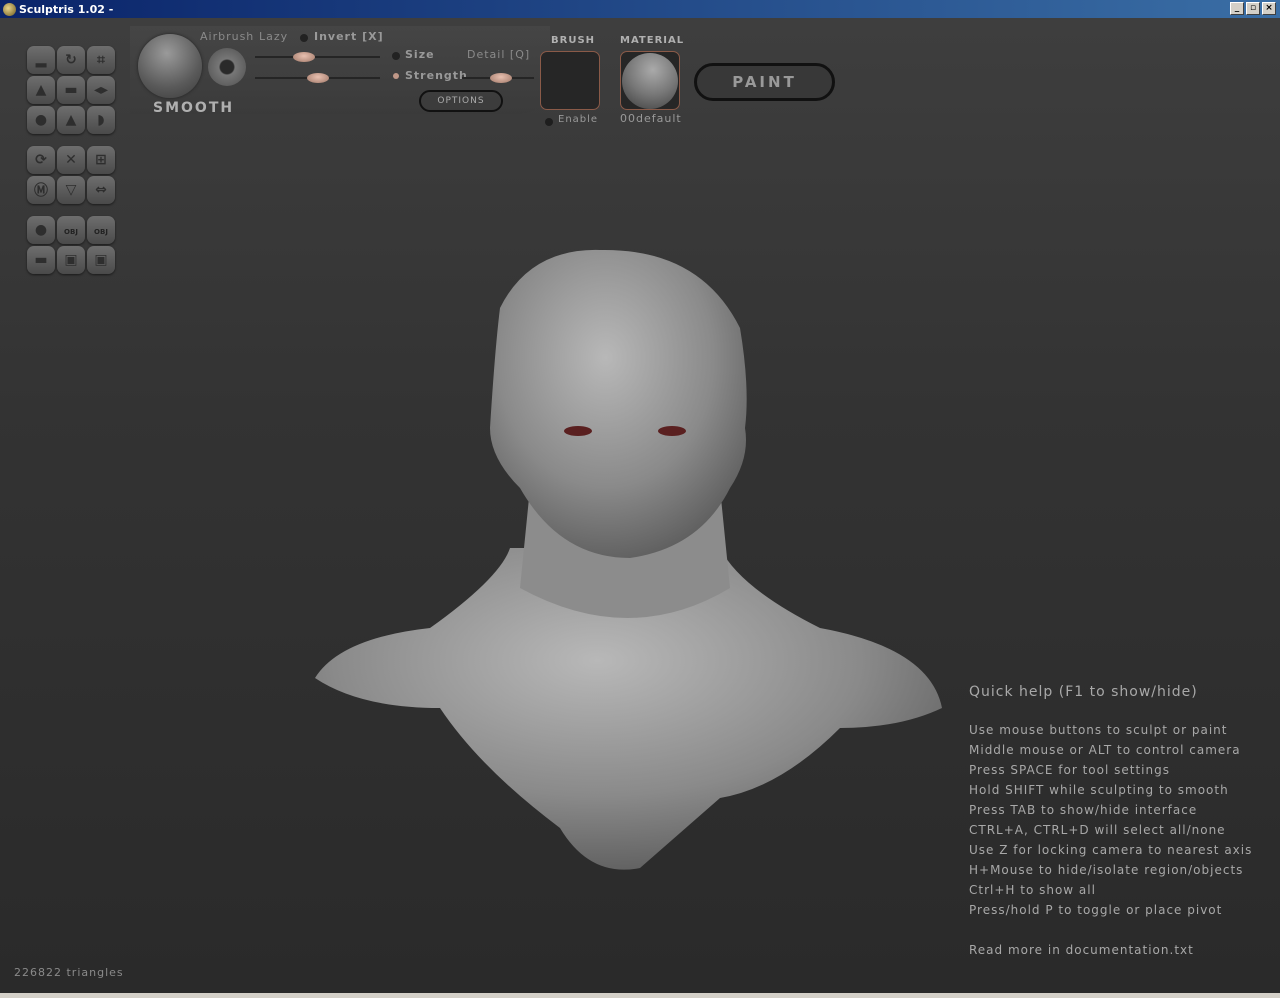  What do you see at coordinates (304, 57) in the screenshot?
I see `size-slider-handle` at bounding box center [304, 57].